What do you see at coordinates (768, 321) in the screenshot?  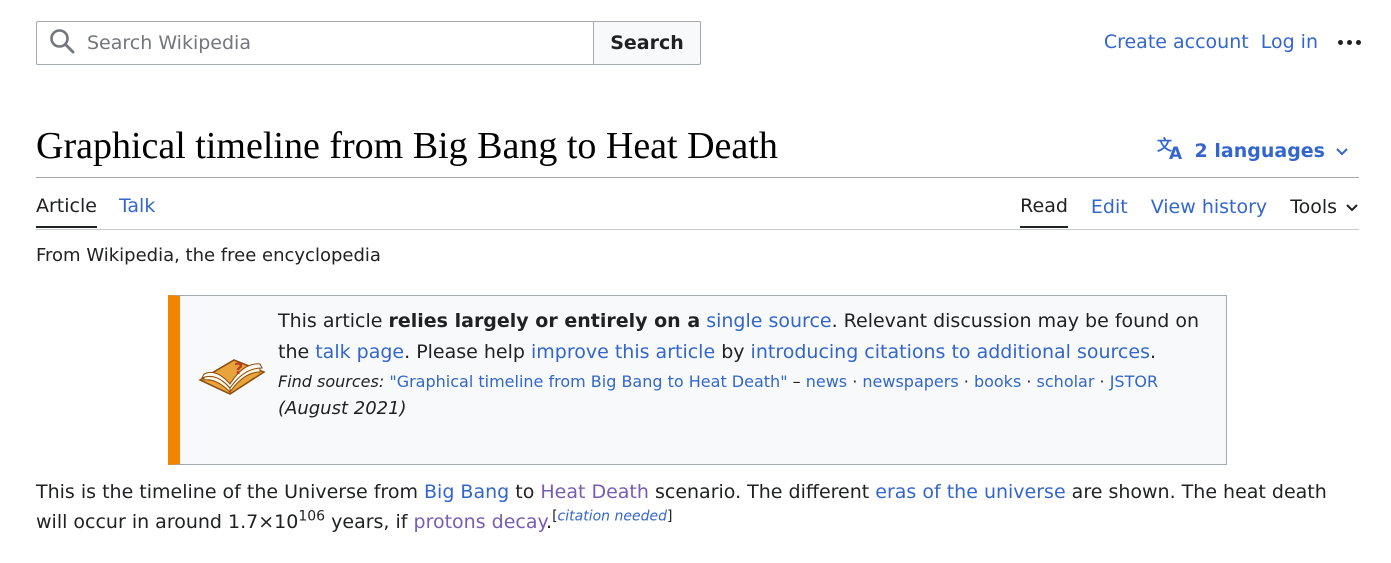 I see `single-source-link: single source` at bounding box center [768, 321].